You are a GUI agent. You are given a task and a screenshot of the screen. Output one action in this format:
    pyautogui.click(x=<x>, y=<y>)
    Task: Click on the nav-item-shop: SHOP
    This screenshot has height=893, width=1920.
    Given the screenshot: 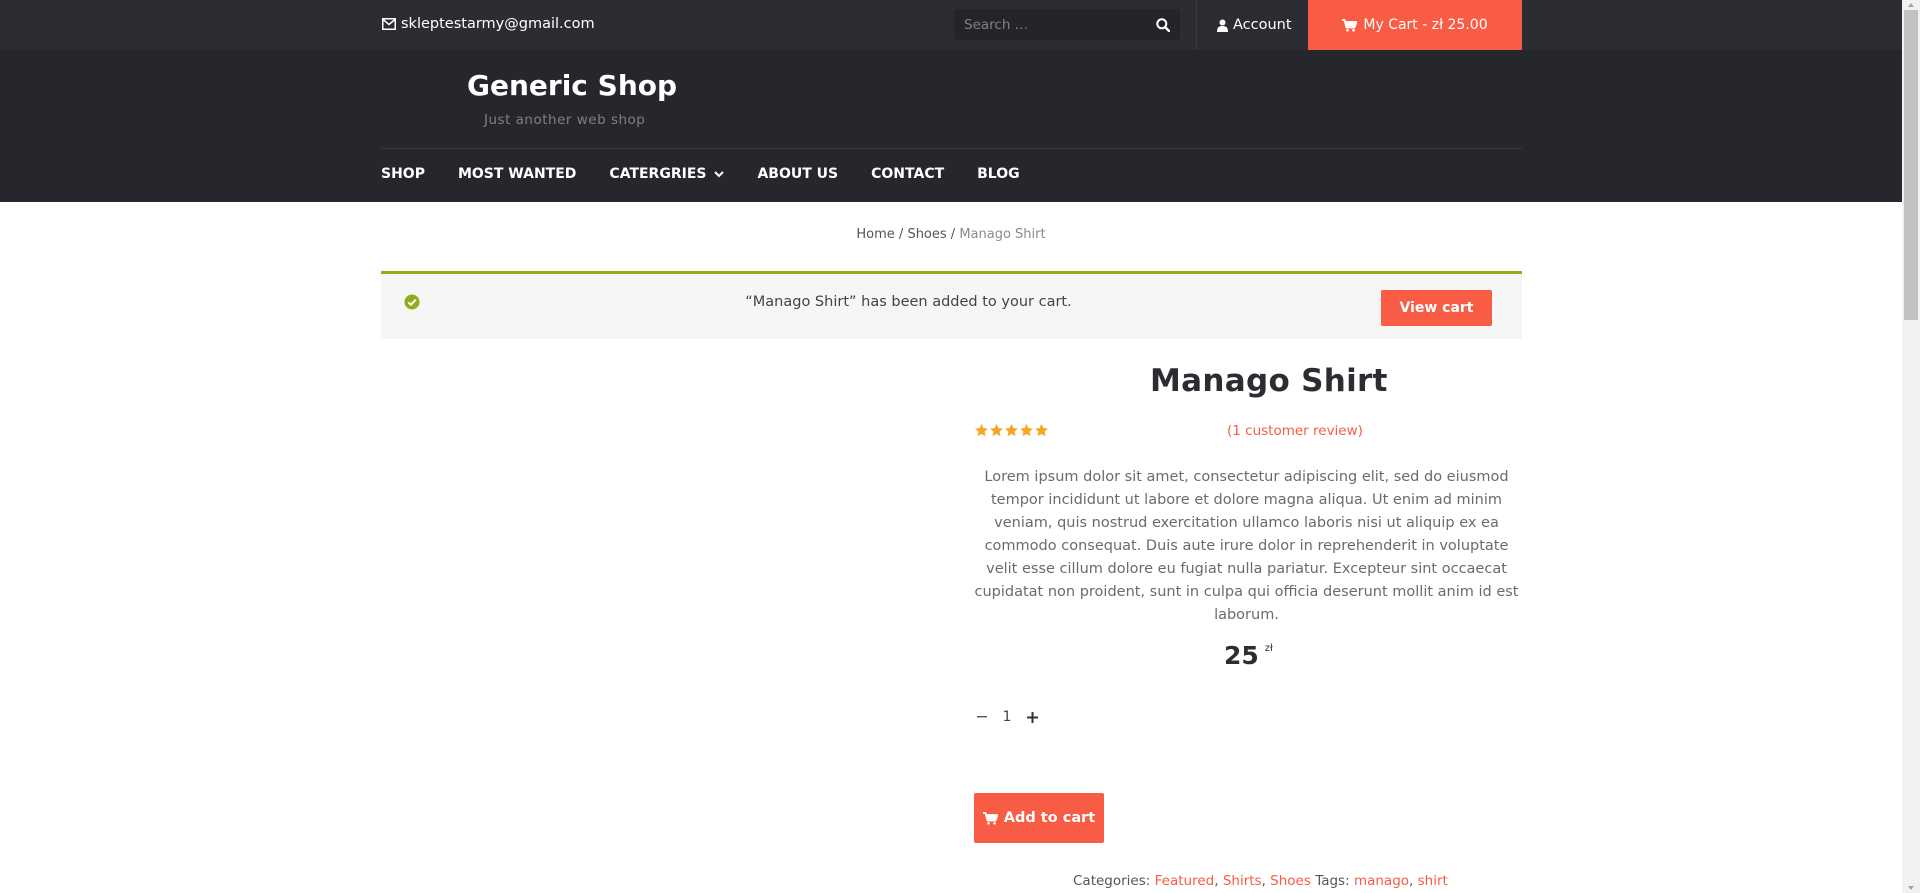 What is the action you would take?
    pyautogui.click(x=403, y=174)
    